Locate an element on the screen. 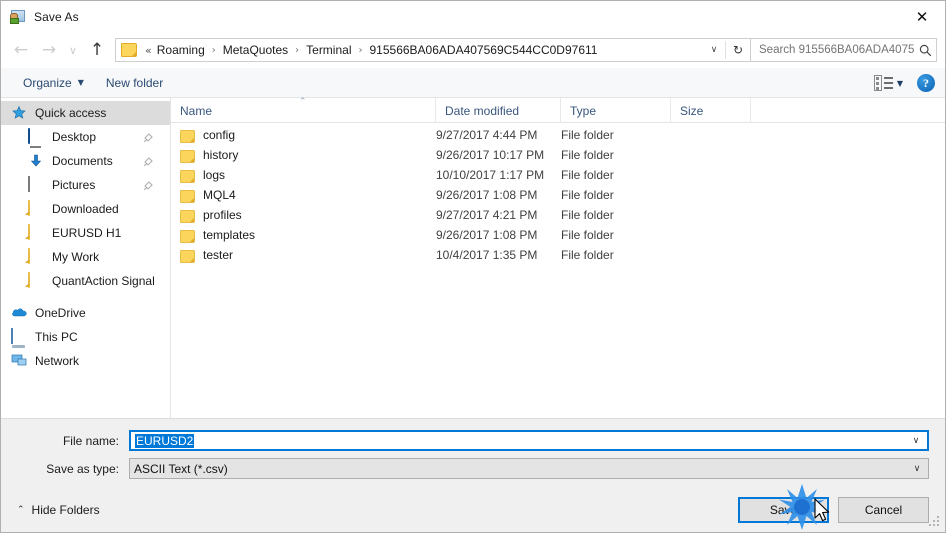 Image resolution: width=946 pixels, height=533 pixels. sidebar-item-quantaction-signal: QuantAction Signal is located at coordinates (85, 281).